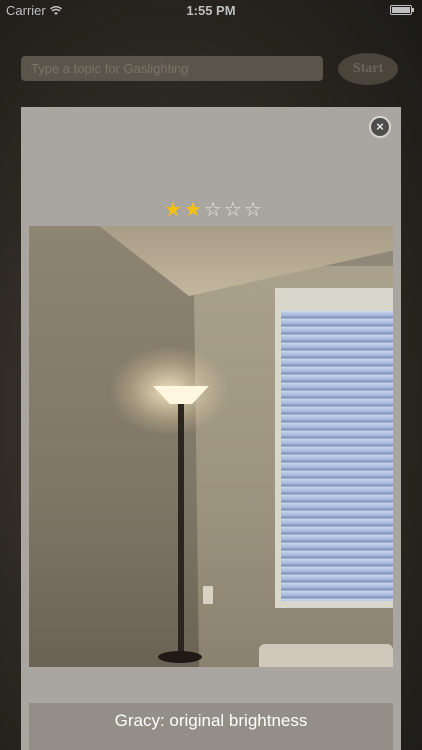  Describe the element at coordinates (368, 69) in the screenshot. I see `start-button: Start` at that location.